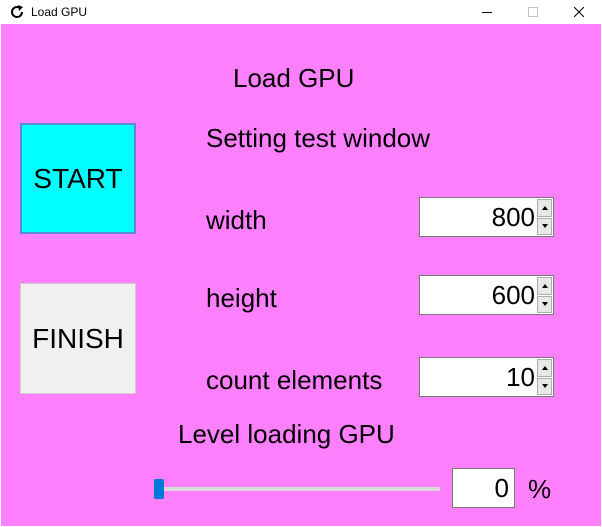 This screenshot has height=527, width=602. Describe the element at coordinates (540, 489) in the screenshot. I see `percent-unit-label: %` at that location.